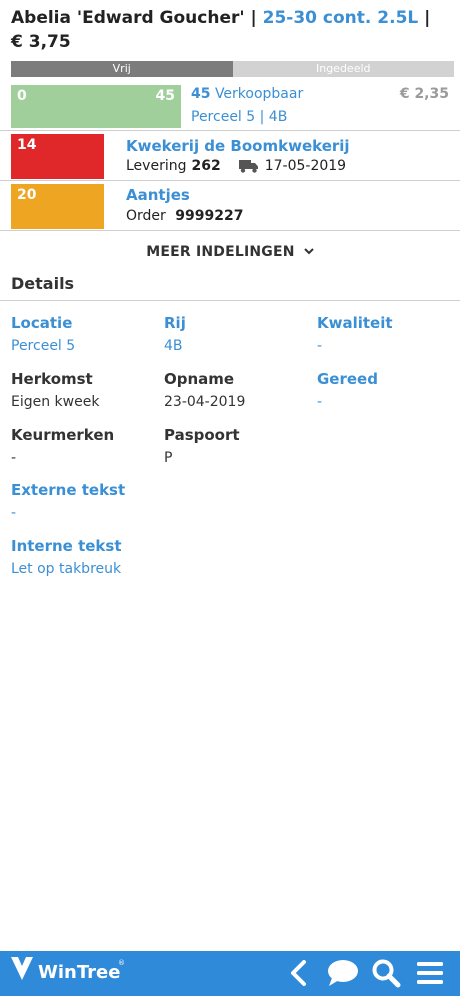 The height and width of the screenshot is (996, 460). Describe the element at coordinates (201, 94) in the screenshot. I see `saleable-qty: 45` at that location.